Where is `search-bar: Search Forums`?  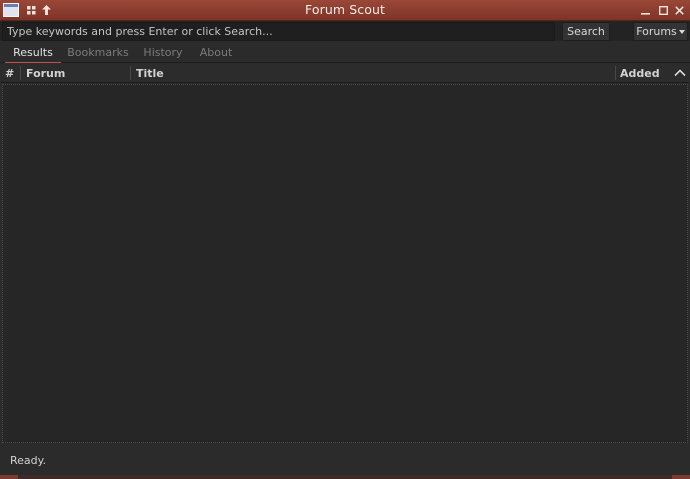 search-bar: Search Forums is located at coordinates (345, 31).